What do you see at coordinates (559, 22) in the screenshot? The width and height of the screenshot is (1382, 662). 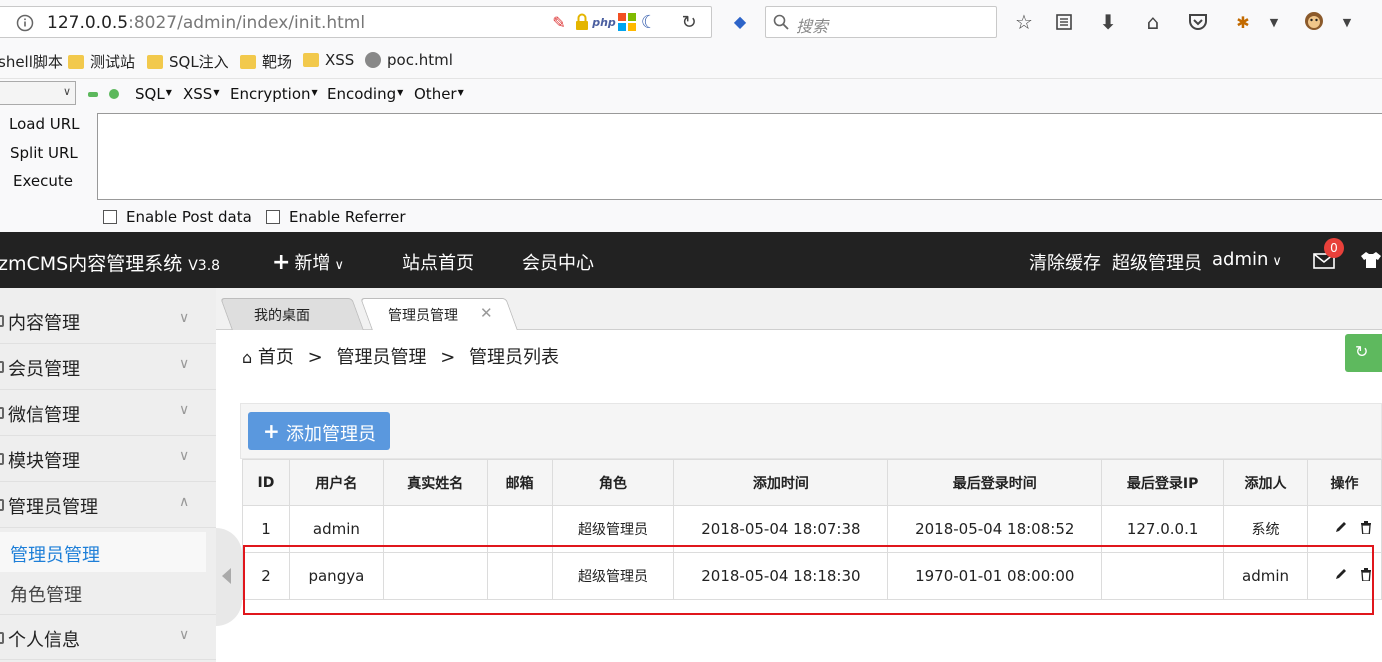 I see `feather-icon: ✎` at bounding box center [559, 22].